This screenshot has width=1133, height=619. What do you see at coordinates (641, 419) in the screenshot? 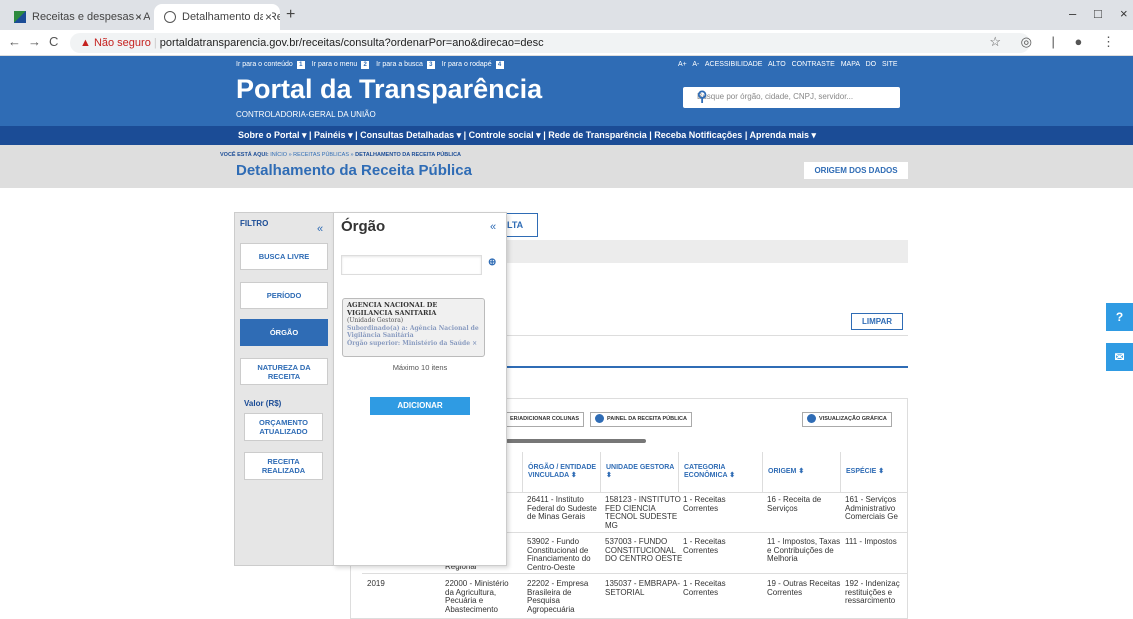
I see `painel-button: PAINEL DA RECEITA PÚBLICA` at bounding box center [641, 419].